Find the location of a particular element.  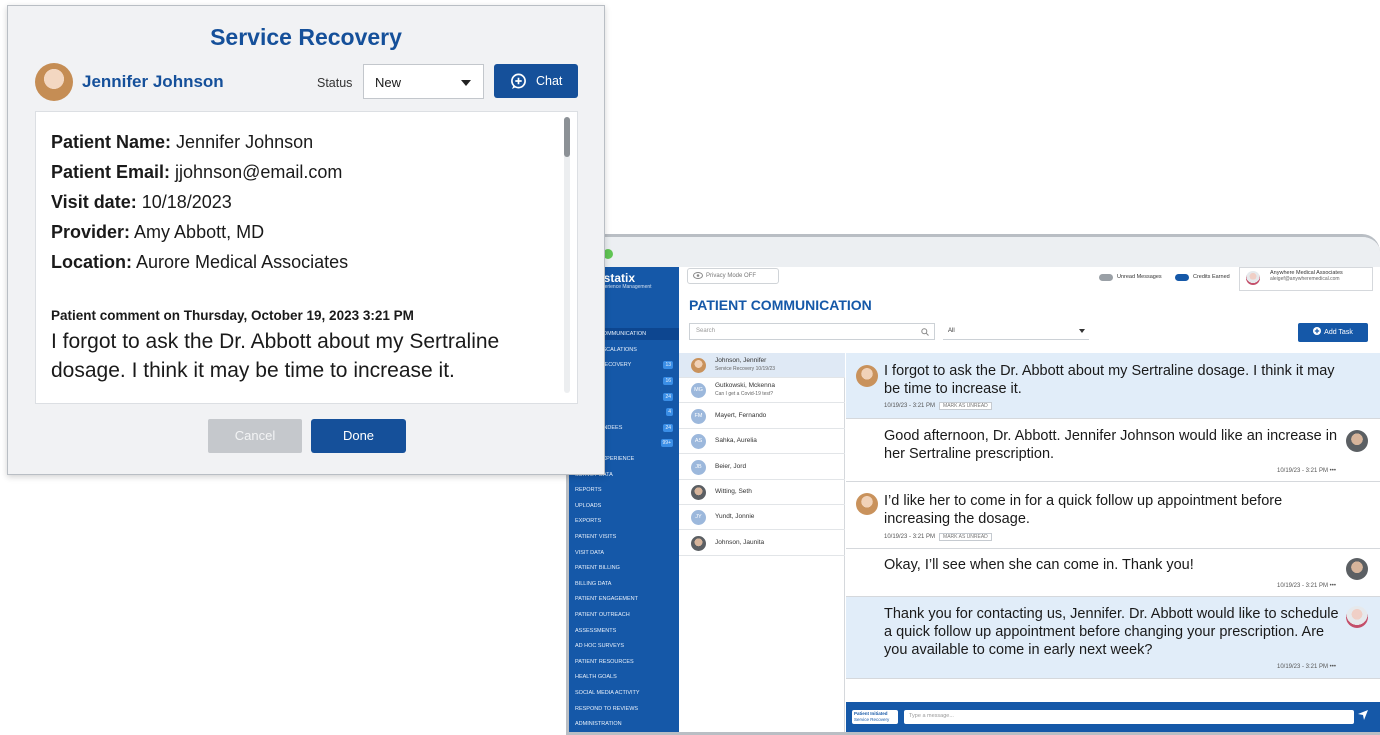

sidebar-item: Reports is located at coordinates (627, 490).